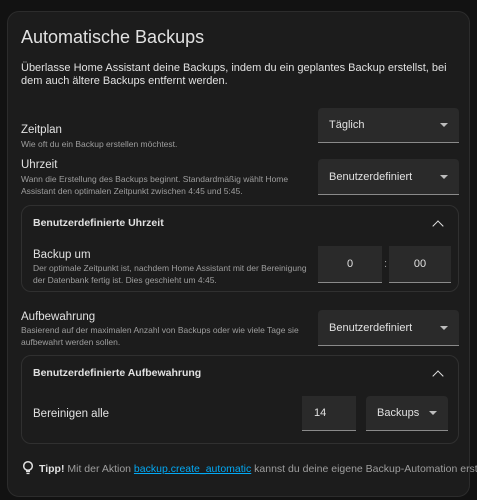  Describe the element at coordinates (98, 223) in the screenshot. I see `custom-time-header: Benutzerdefinierte Uhrzeit` at that location.